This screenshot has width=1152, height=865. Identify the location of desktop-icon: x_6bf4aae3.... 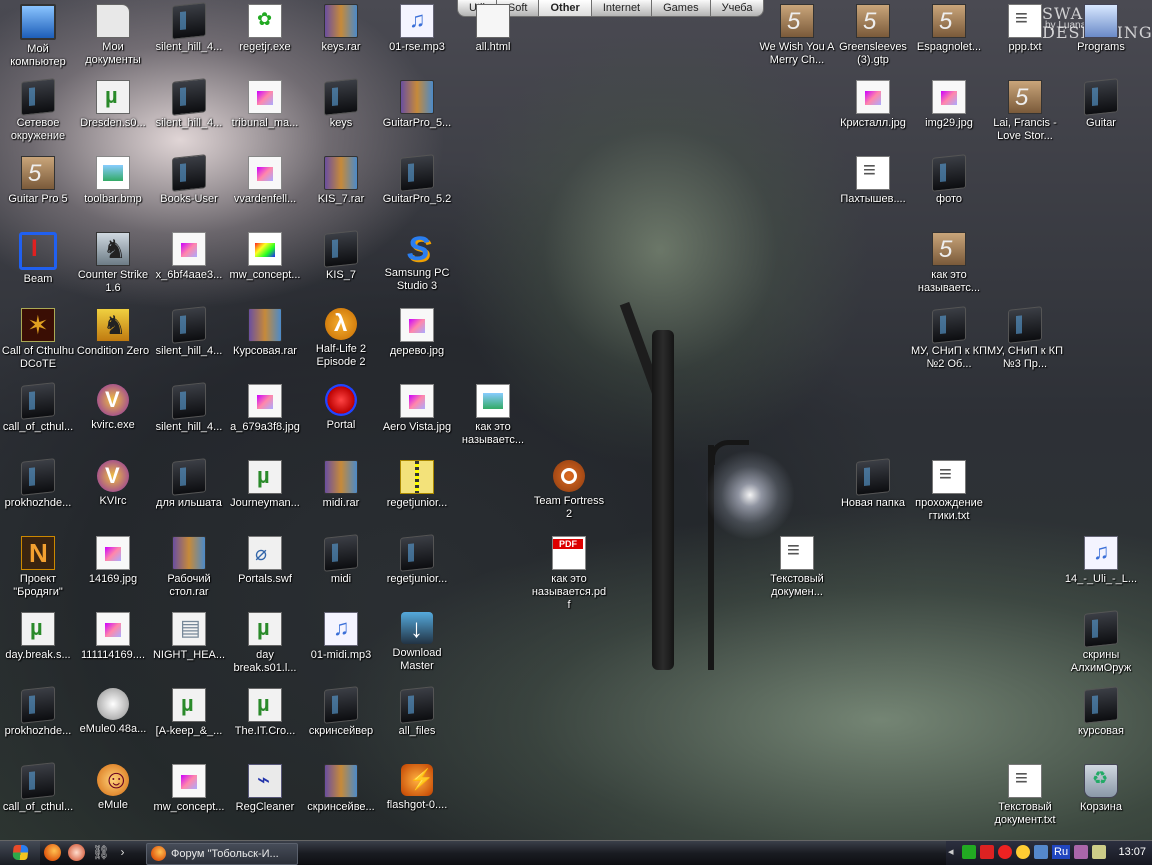
(189, 257).